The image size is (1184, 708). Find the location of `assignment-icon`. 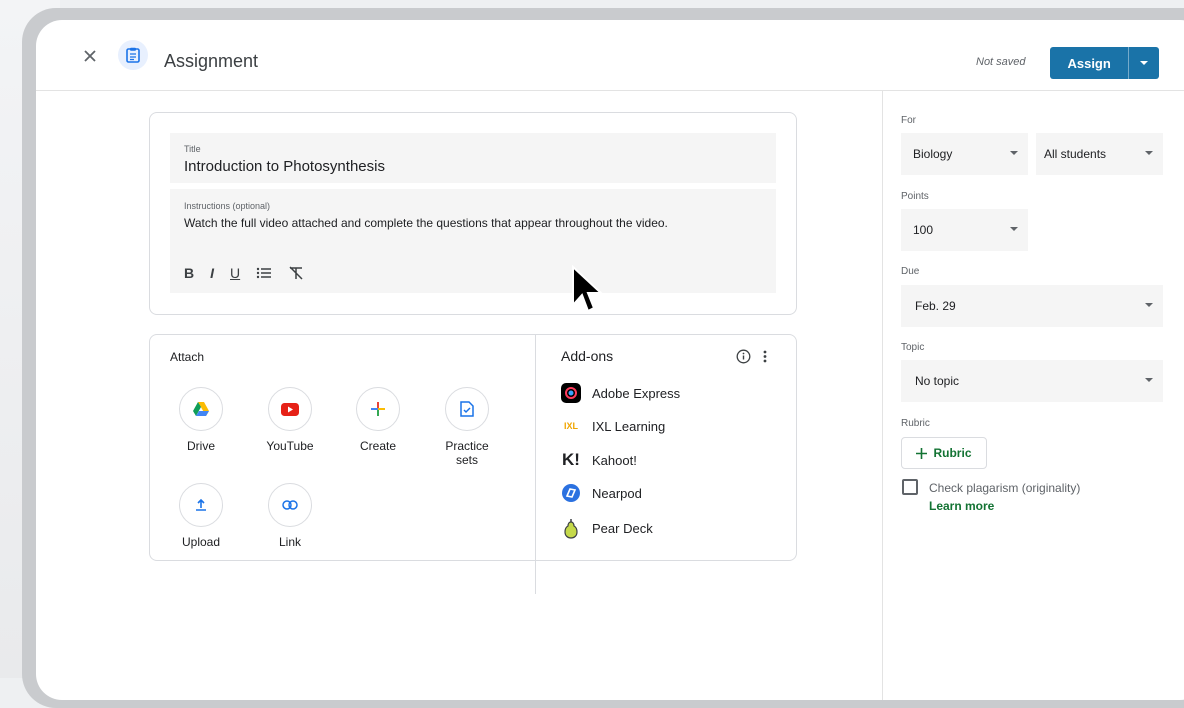

assignment-icon is located at coordinates (133, 55).